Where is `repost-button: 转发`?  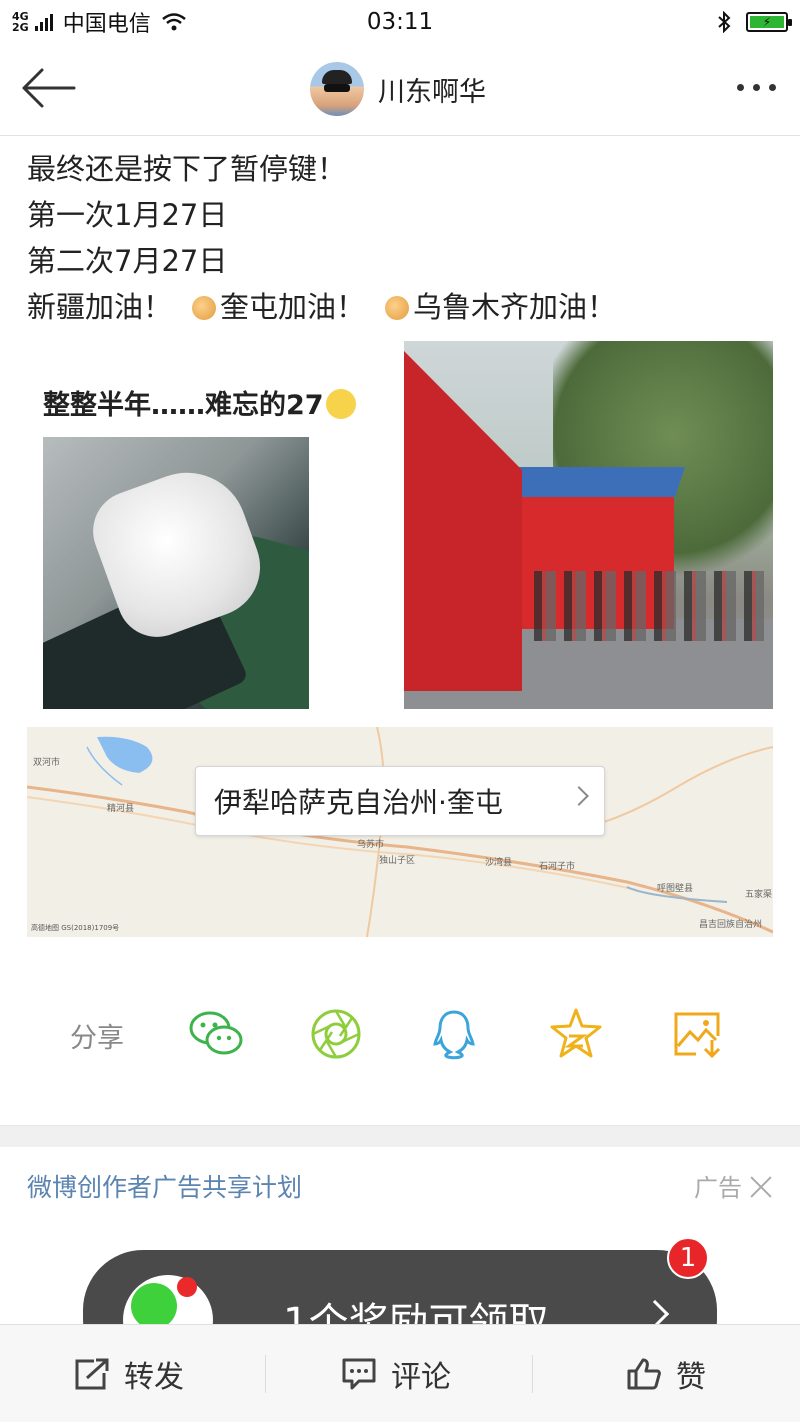 repost-button: 转发 is located at coordinates (129, 1373).